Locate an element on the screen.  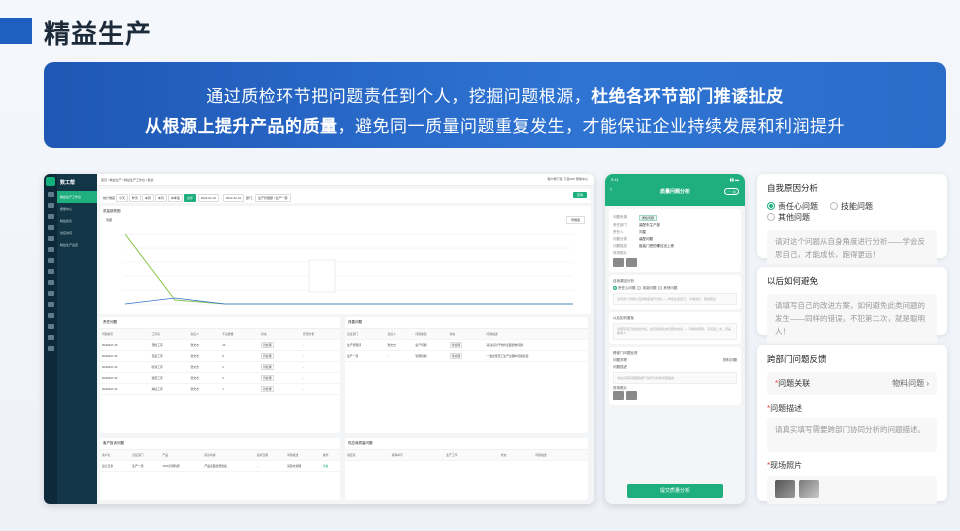
dept-select: 生产管理部 / 生产一部 is located at coordinates (273, 198).